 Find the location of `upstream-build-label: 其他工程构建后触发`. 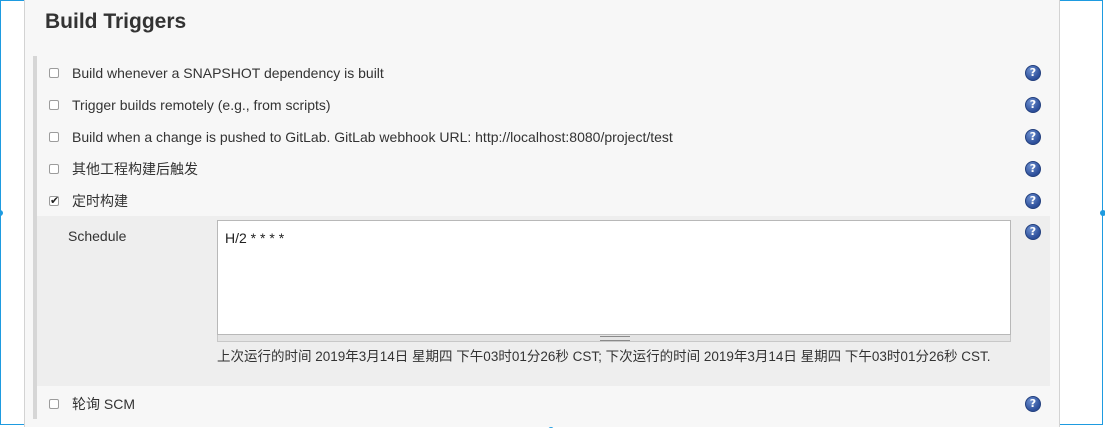

upstream-build-label: 其他工程构建后触发 is located at coordinates (135, 169).